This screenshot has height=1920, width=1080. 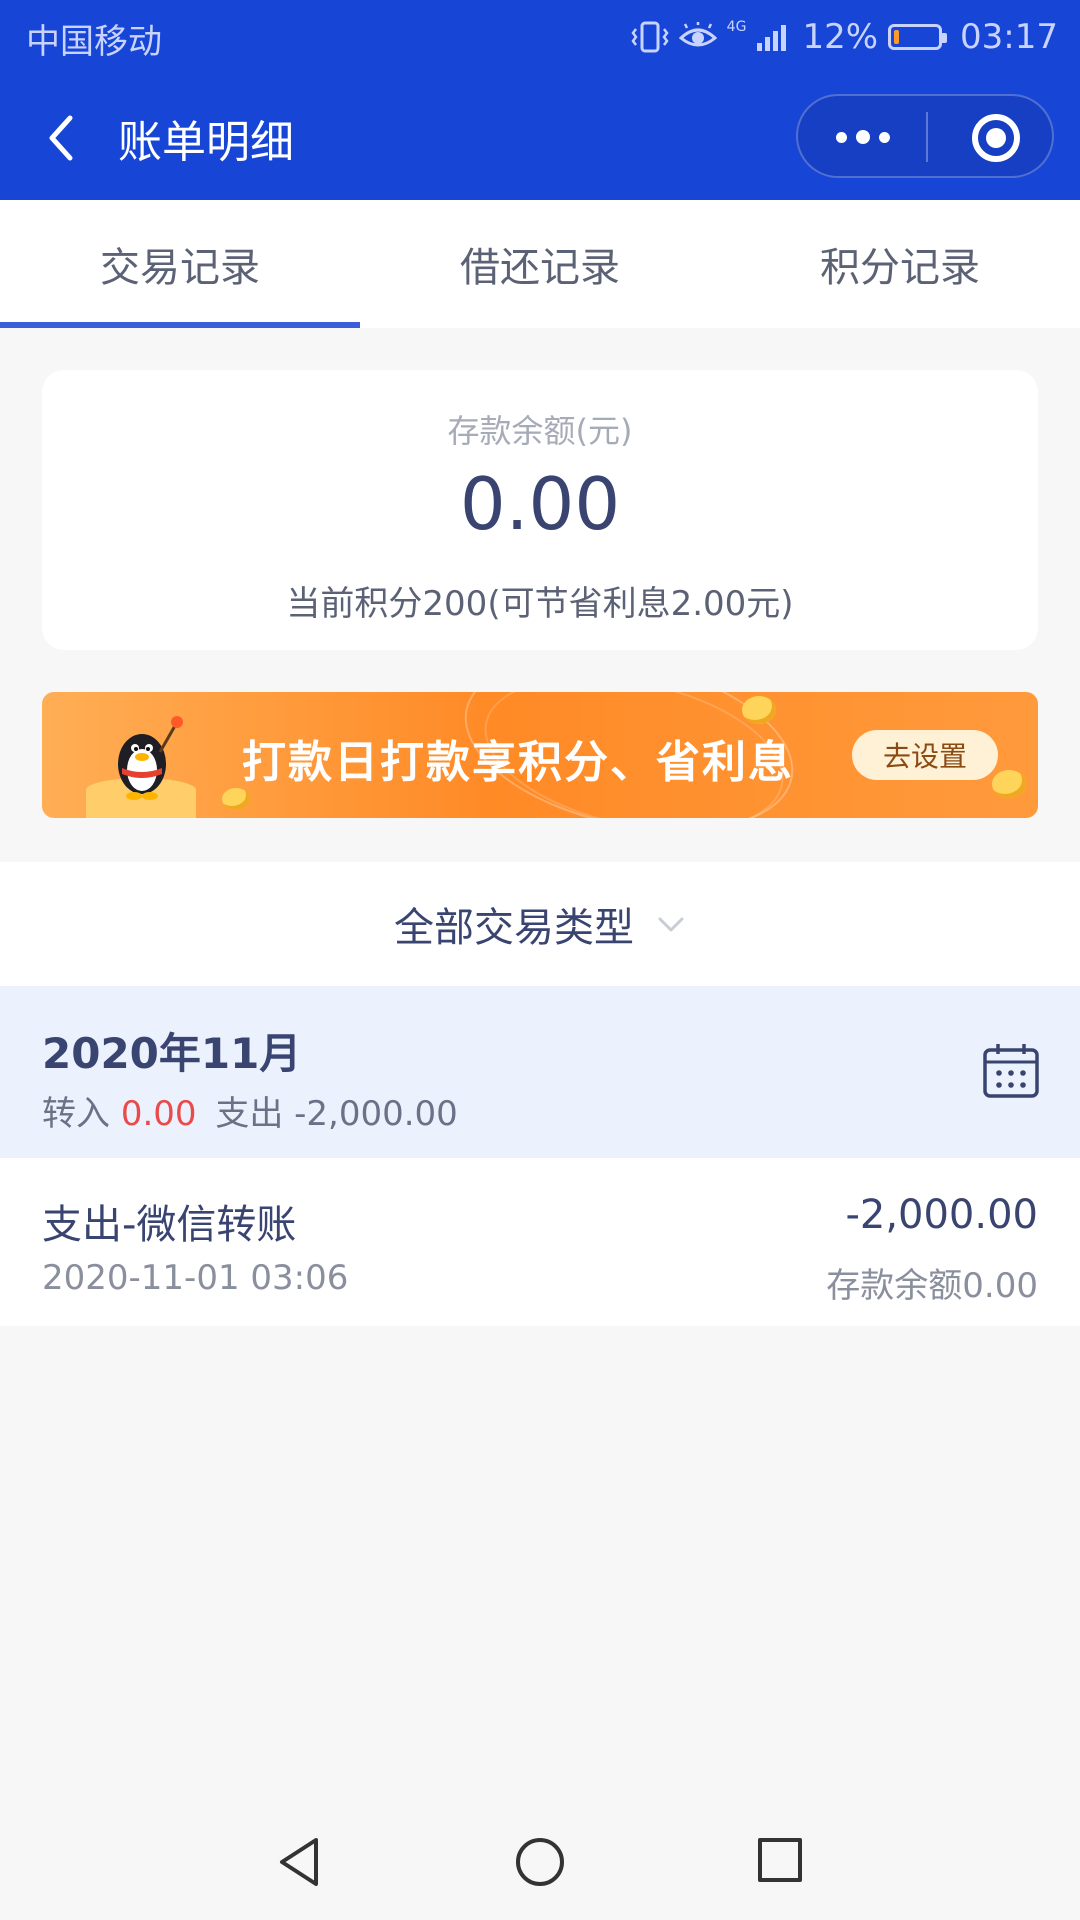 I want to click on transaction-title: 支出-微信转账, so click(x=169, y=1225).